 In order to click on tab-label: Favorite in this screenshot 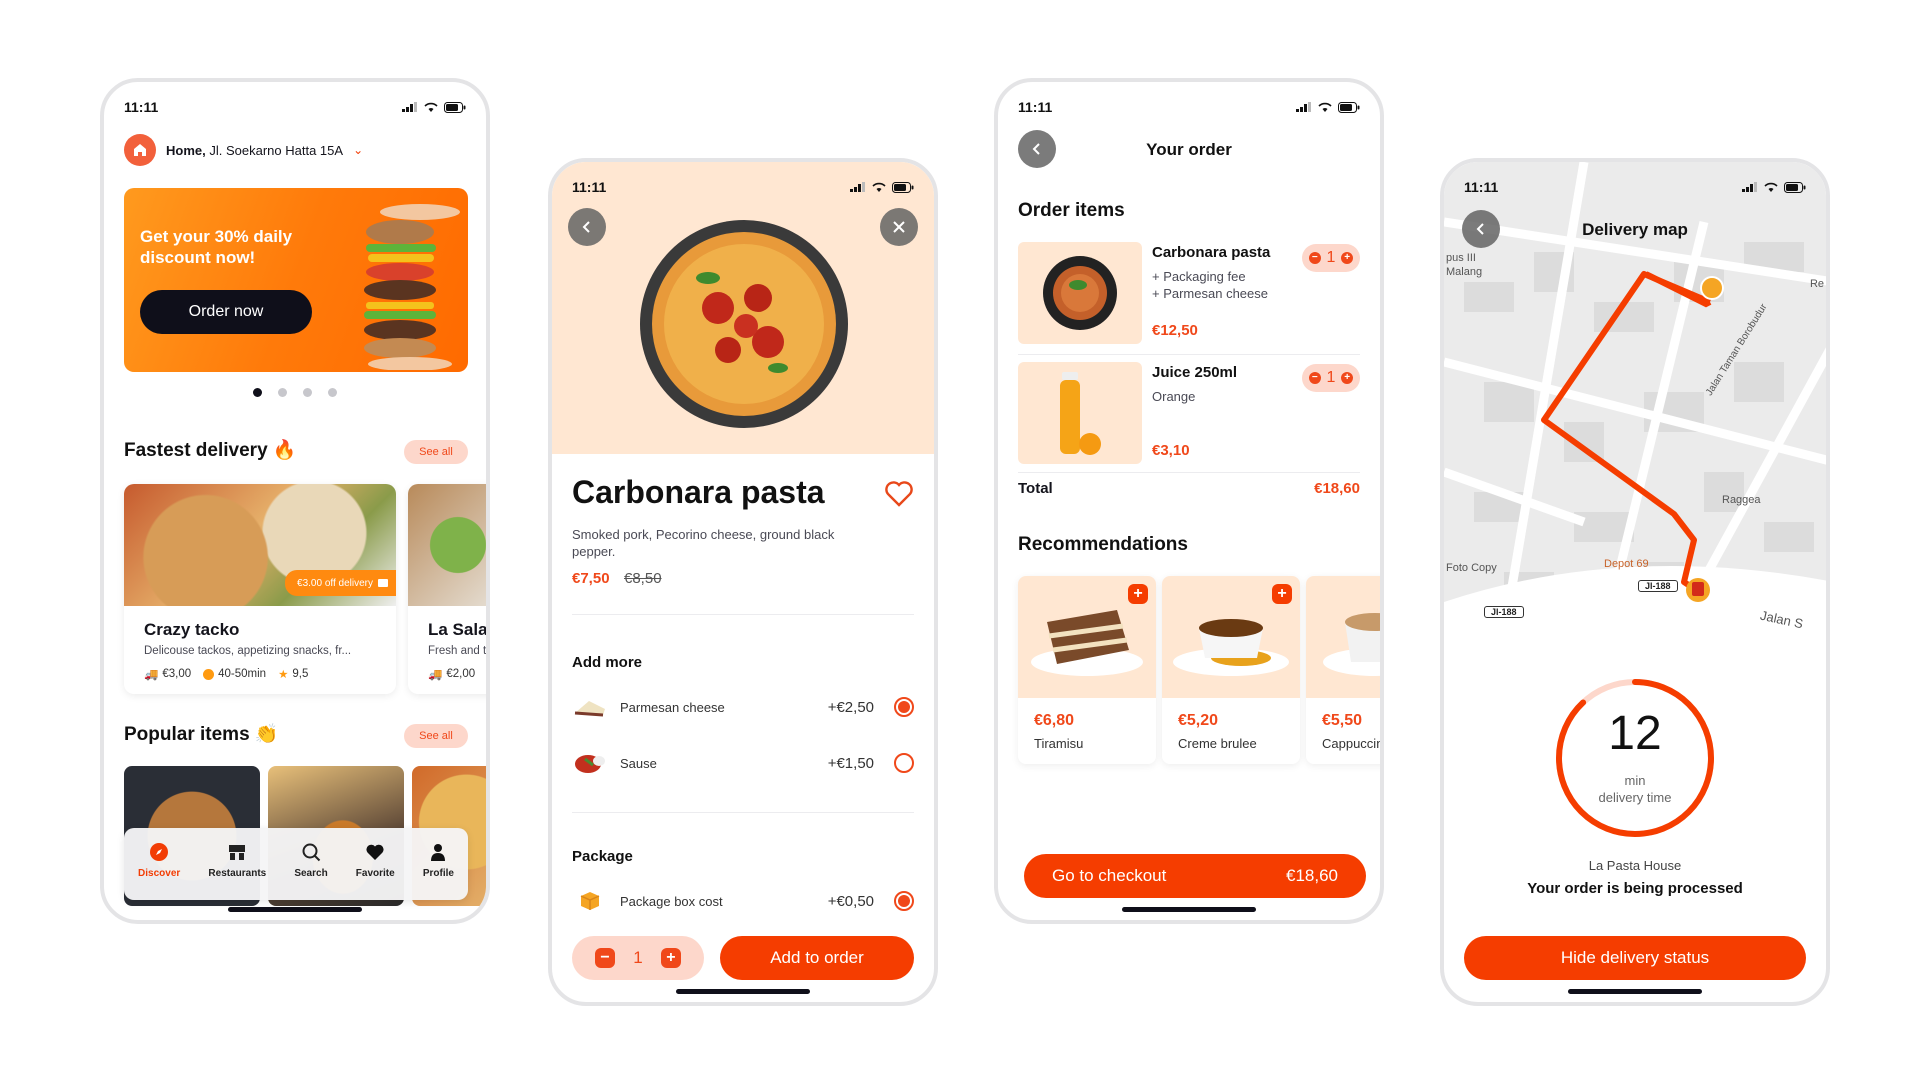, I will do `click(375, 873)`.